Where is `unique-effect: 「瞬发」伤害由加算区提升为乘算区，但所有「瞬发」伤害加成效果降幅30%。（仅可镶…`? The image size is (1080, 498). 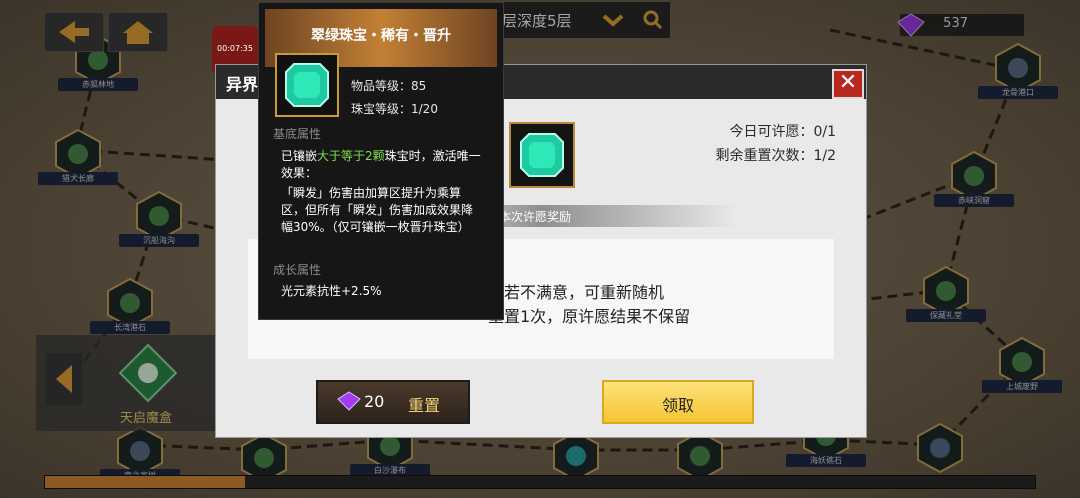 unique-effect: 「瞬发」伤害由加算区提升为乘算区，但所有「瞬发」伤害加成效果降幅30%。（仅可镶… is located at coordinates (377, 210).